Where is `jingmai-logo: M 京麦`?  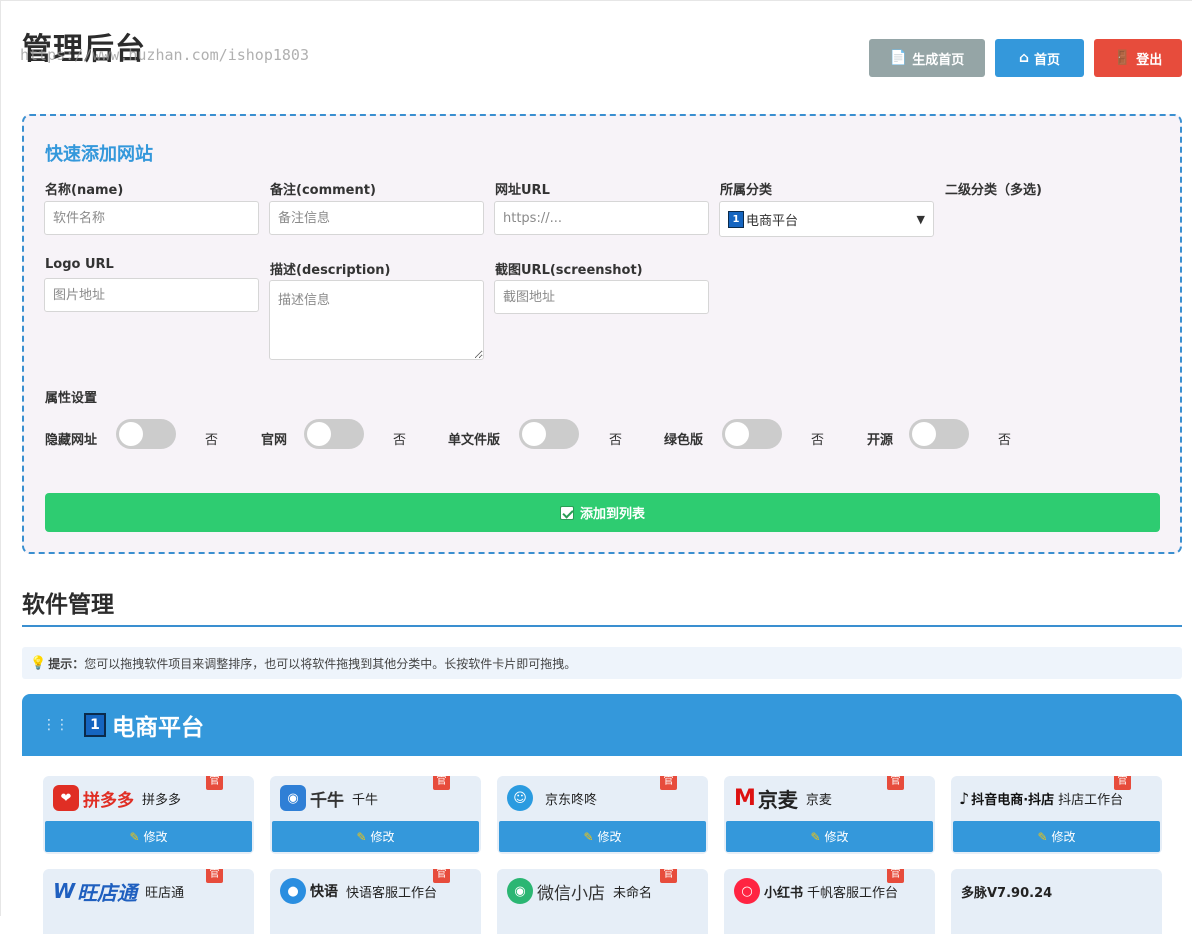 jingmai-logo: M 京麦 is located at coordinates (766, 798).